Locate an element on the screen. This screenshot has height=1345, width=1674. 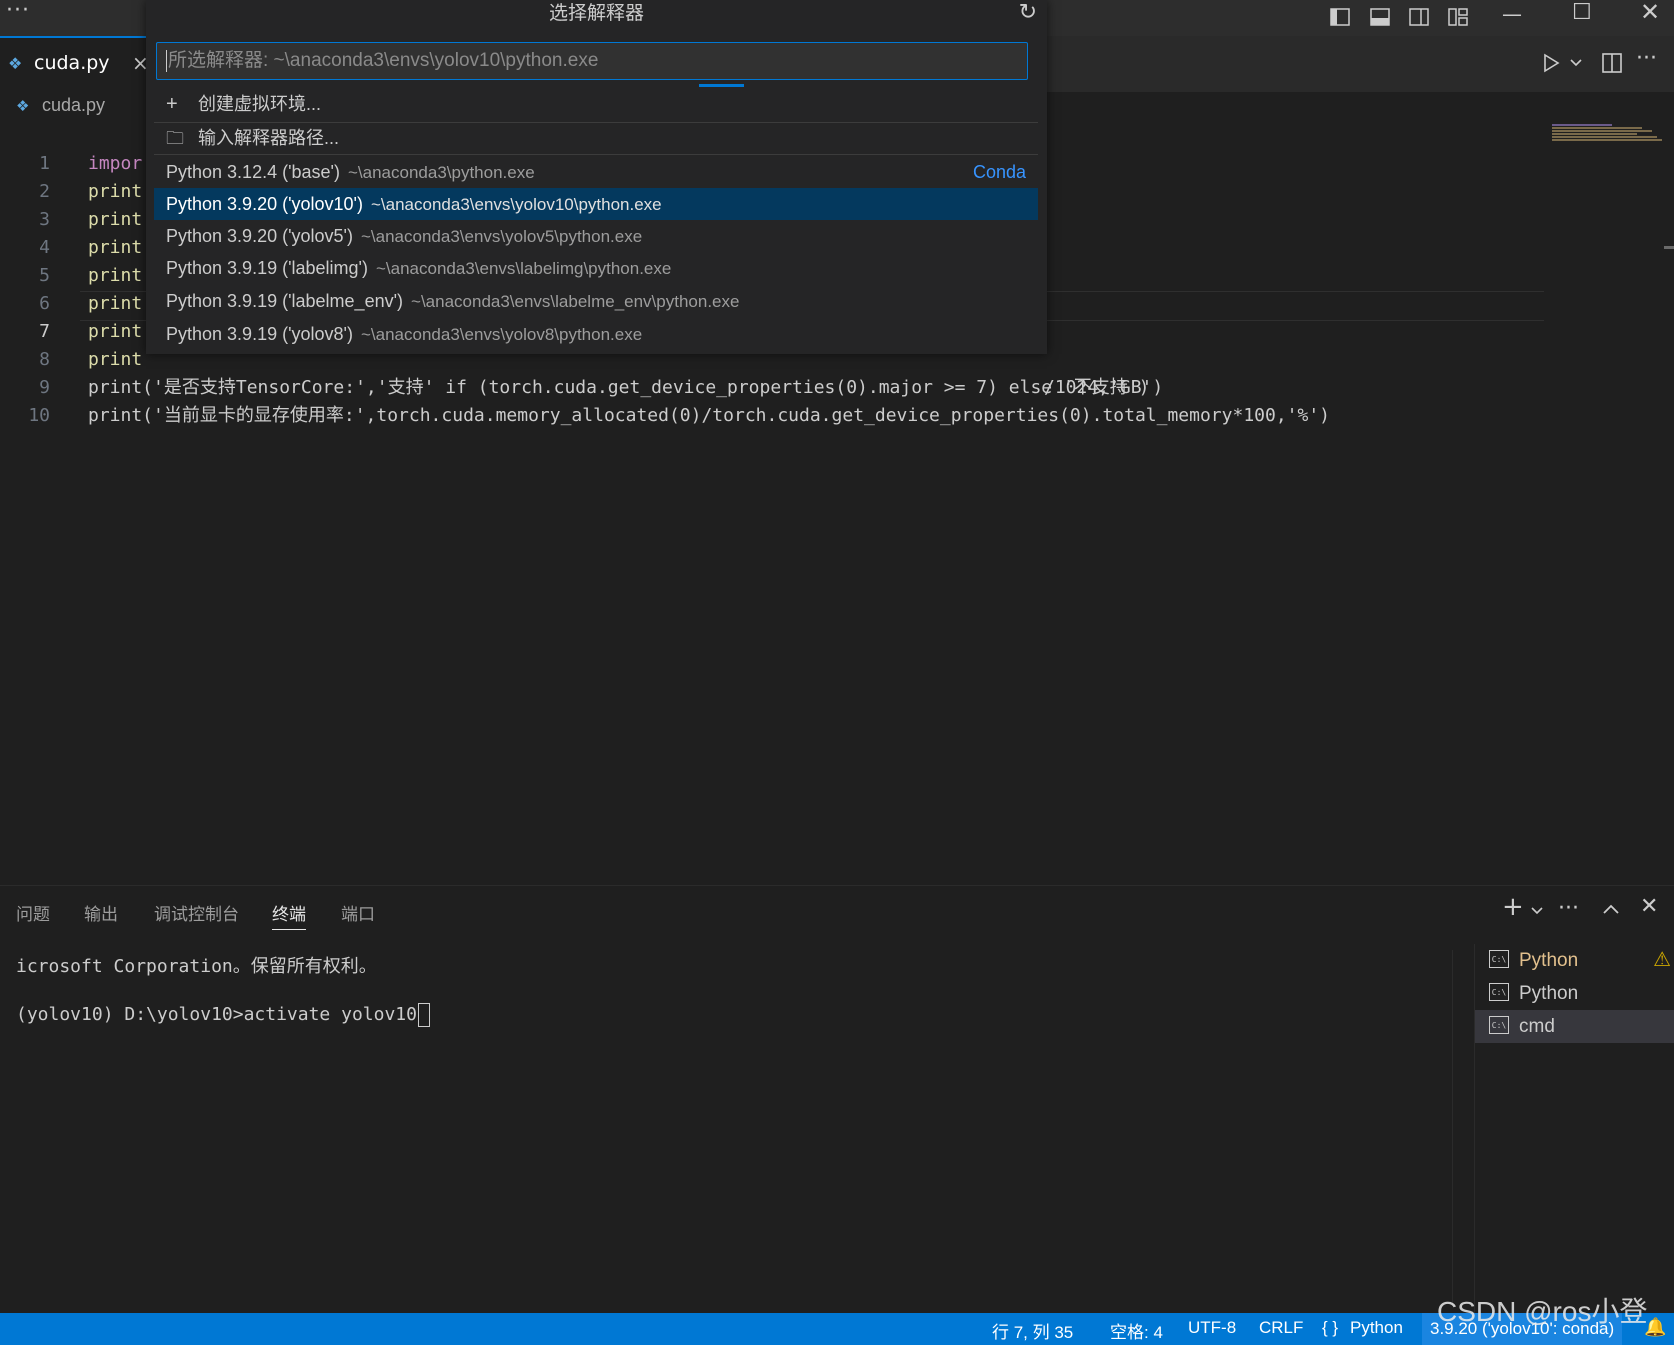
encoding: UTF-8 is located at coordinates (1212, 1328).